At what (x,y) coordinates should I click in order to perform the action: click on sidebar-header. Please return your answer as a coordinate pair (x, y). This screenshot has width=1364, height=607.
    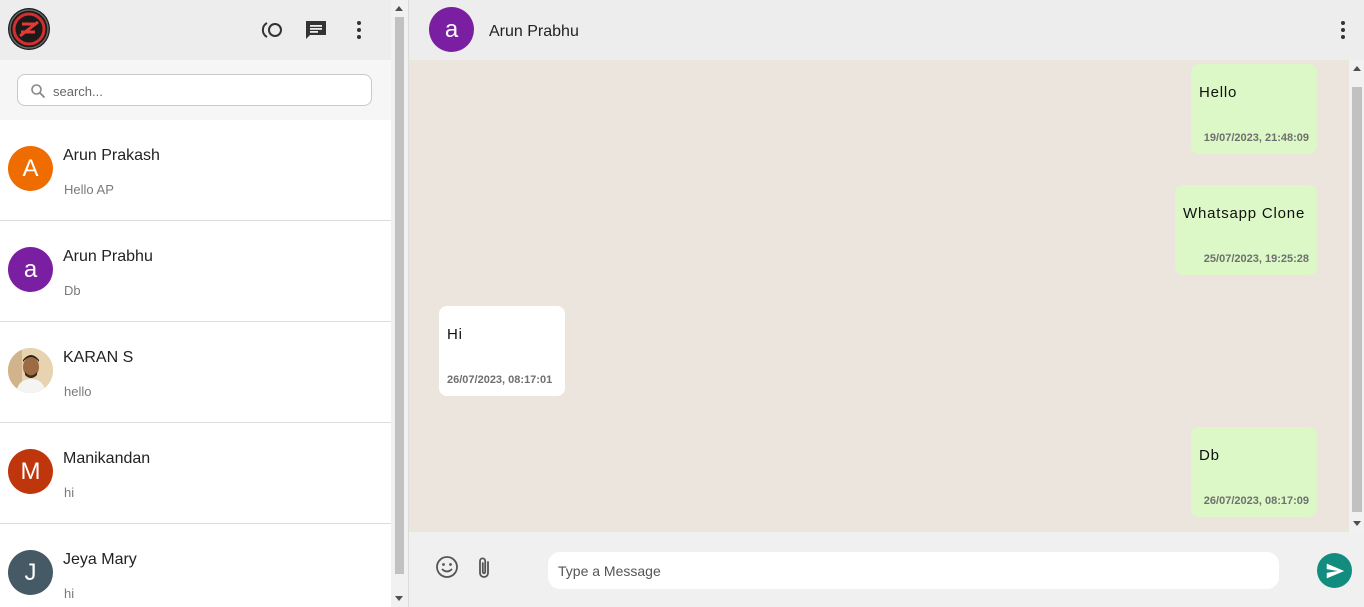
    Looking at the image, I should click on (195, 30).